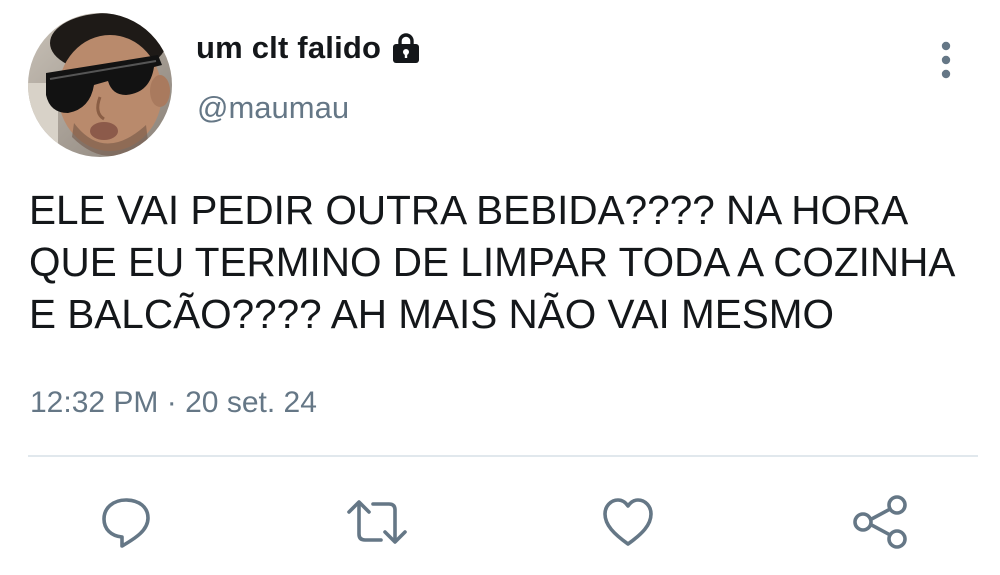 This screenshot has width=1000, height=575. I want to click on retweet-button, so click(377, 524).